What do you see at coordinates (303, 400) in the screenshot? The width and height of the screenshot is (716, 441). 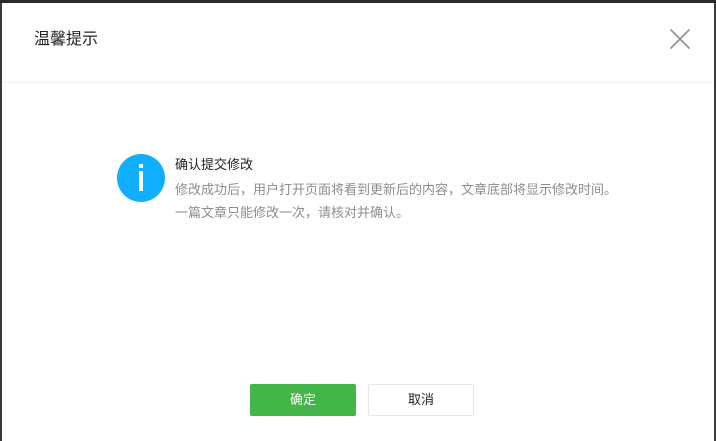 I see `confirm-button: 确定` at bounding box center [303, 400].